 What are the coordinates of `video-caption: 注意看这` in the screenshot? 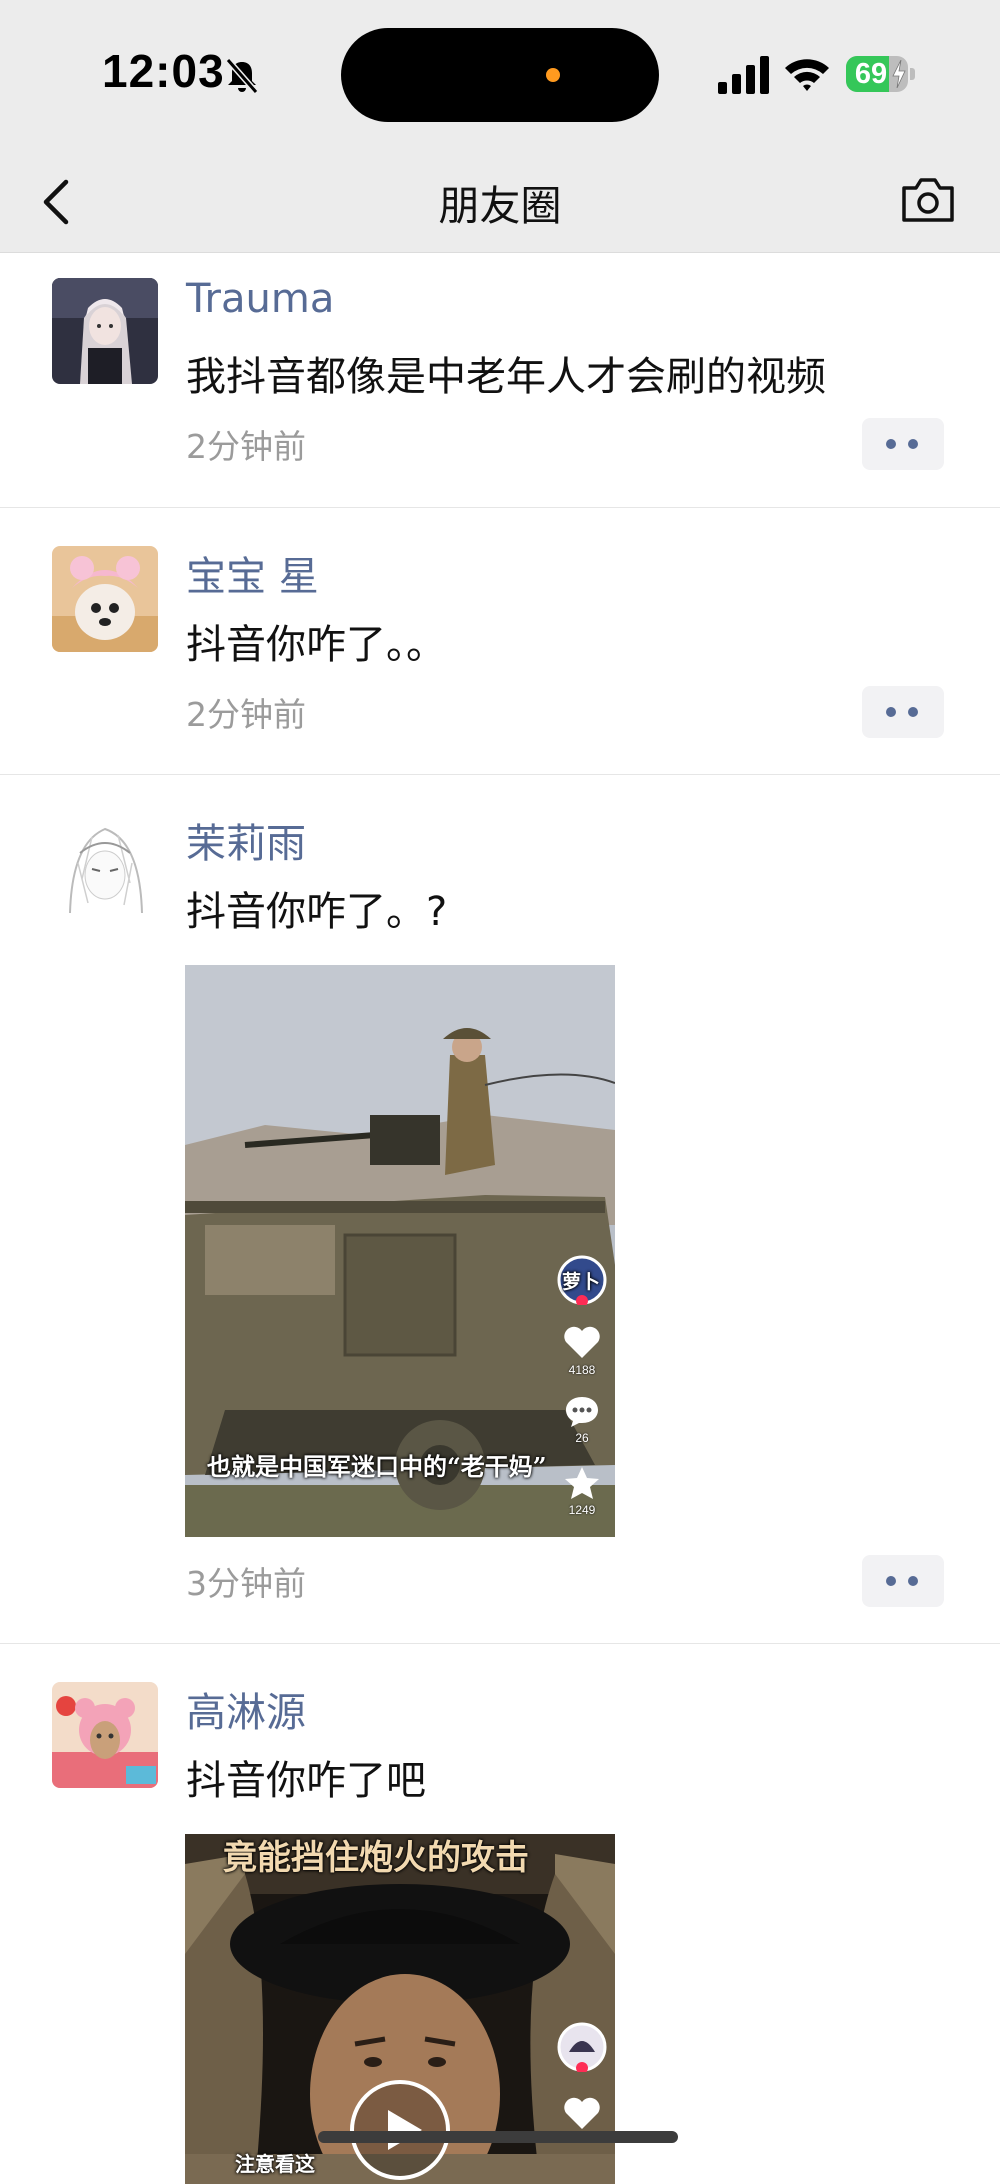 It's located at (275, 2164).